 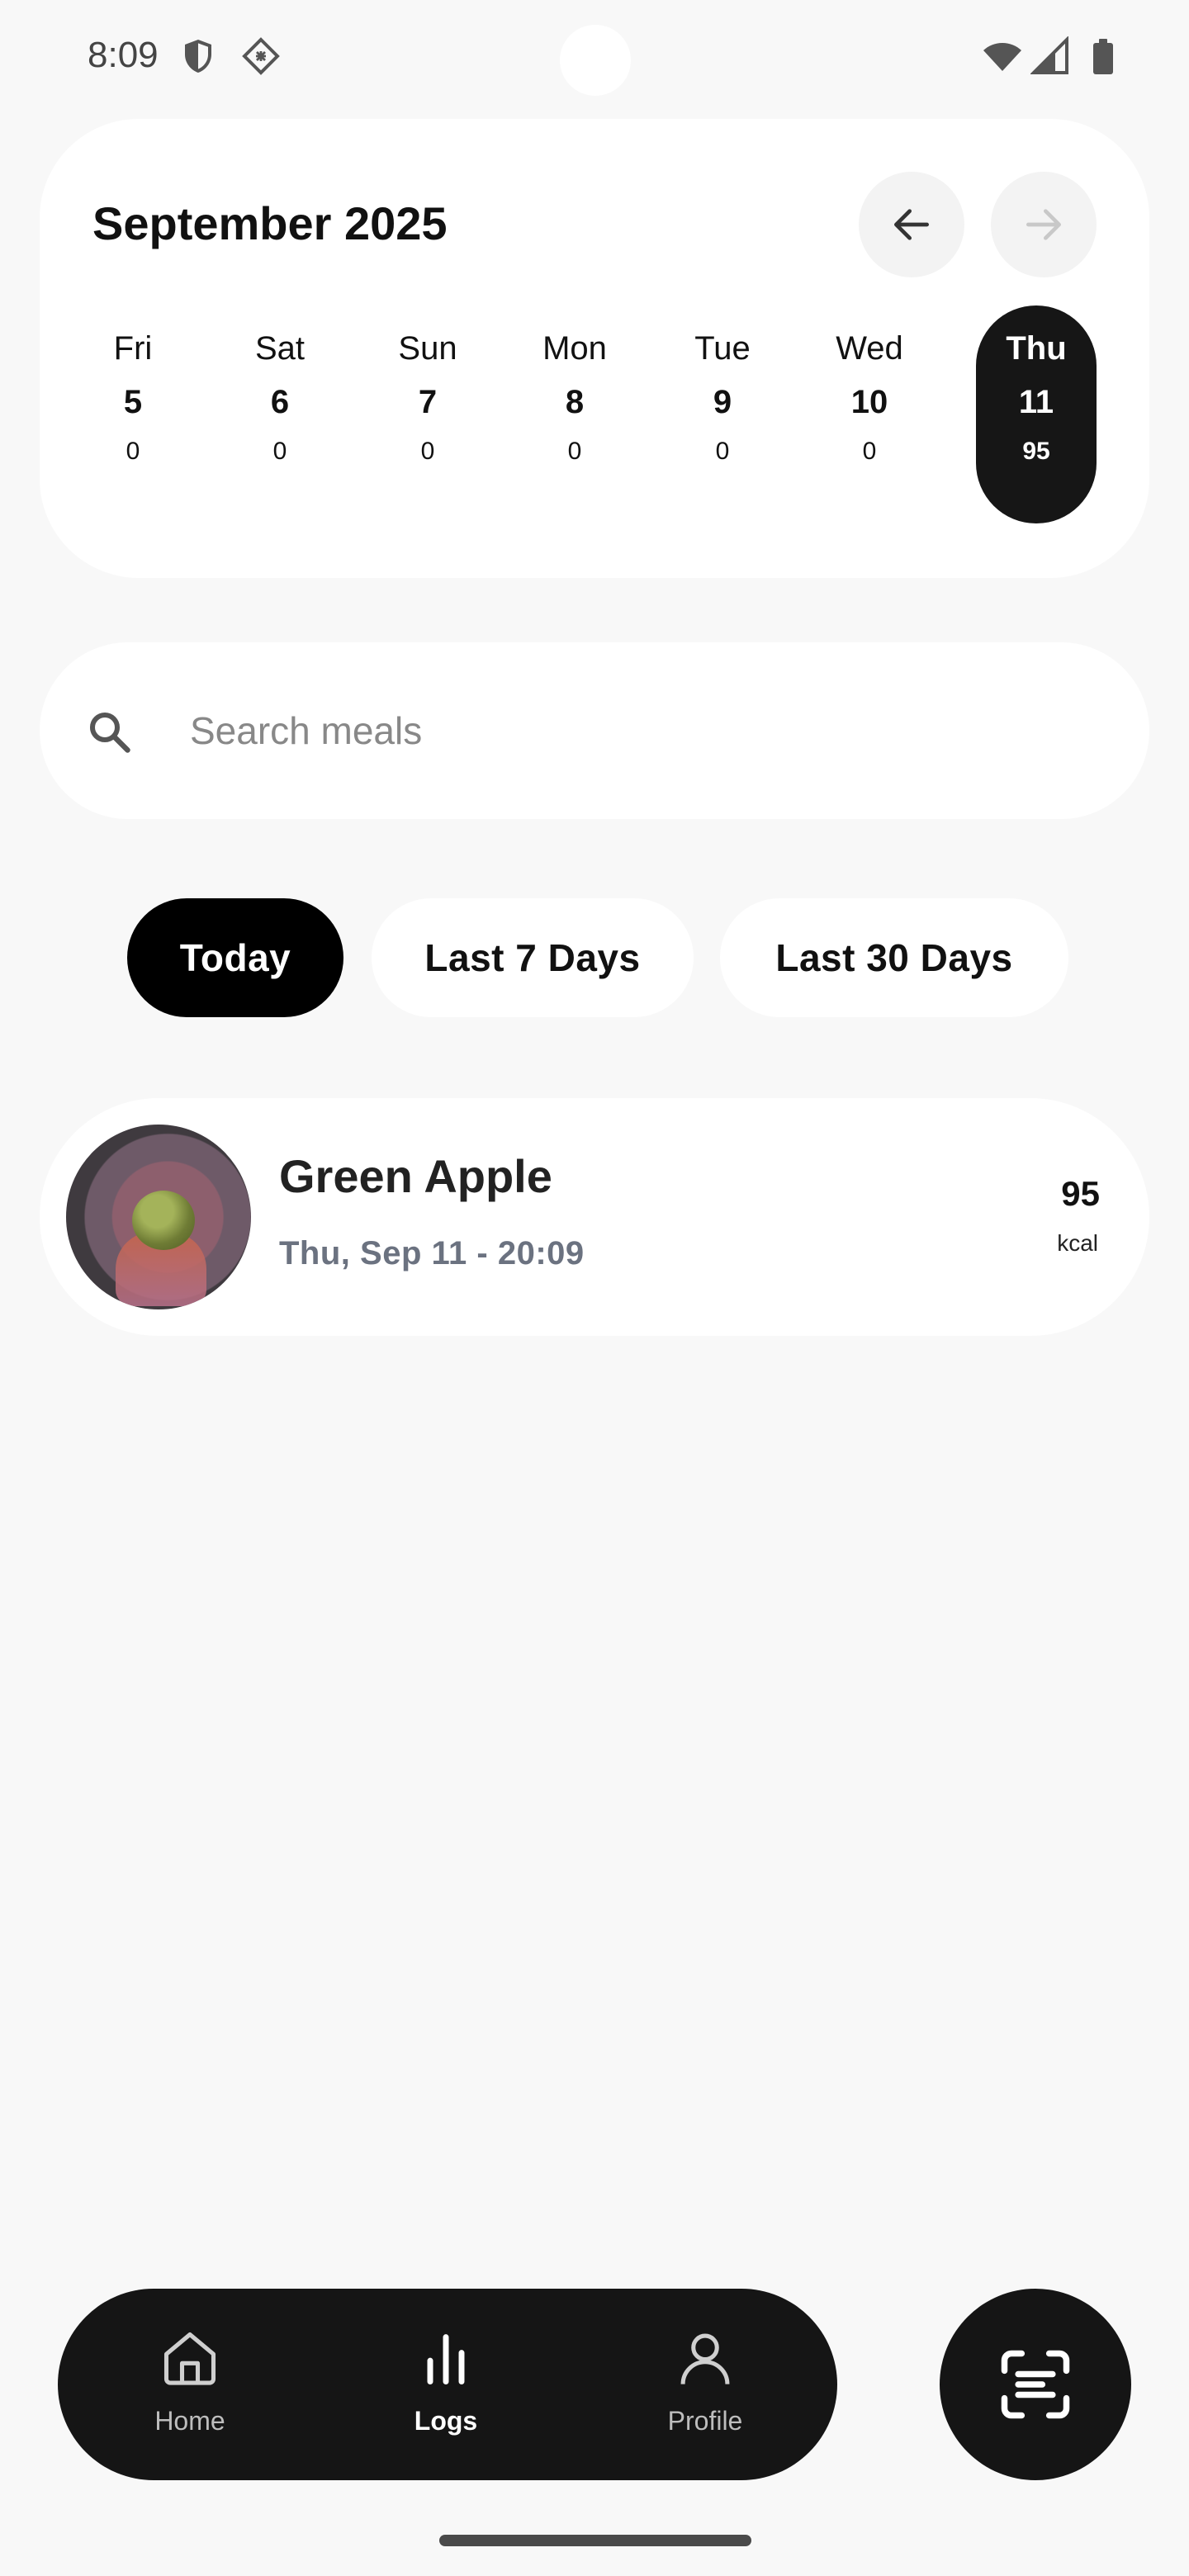 I want to click on day-name: Mon, so click(x=574, y=348).